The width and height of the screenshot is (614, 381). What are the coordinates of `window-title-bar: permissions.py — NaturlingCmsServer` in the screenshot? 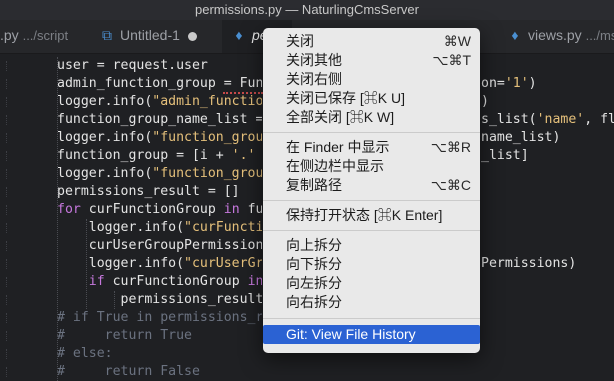 It's located at (307, 10).